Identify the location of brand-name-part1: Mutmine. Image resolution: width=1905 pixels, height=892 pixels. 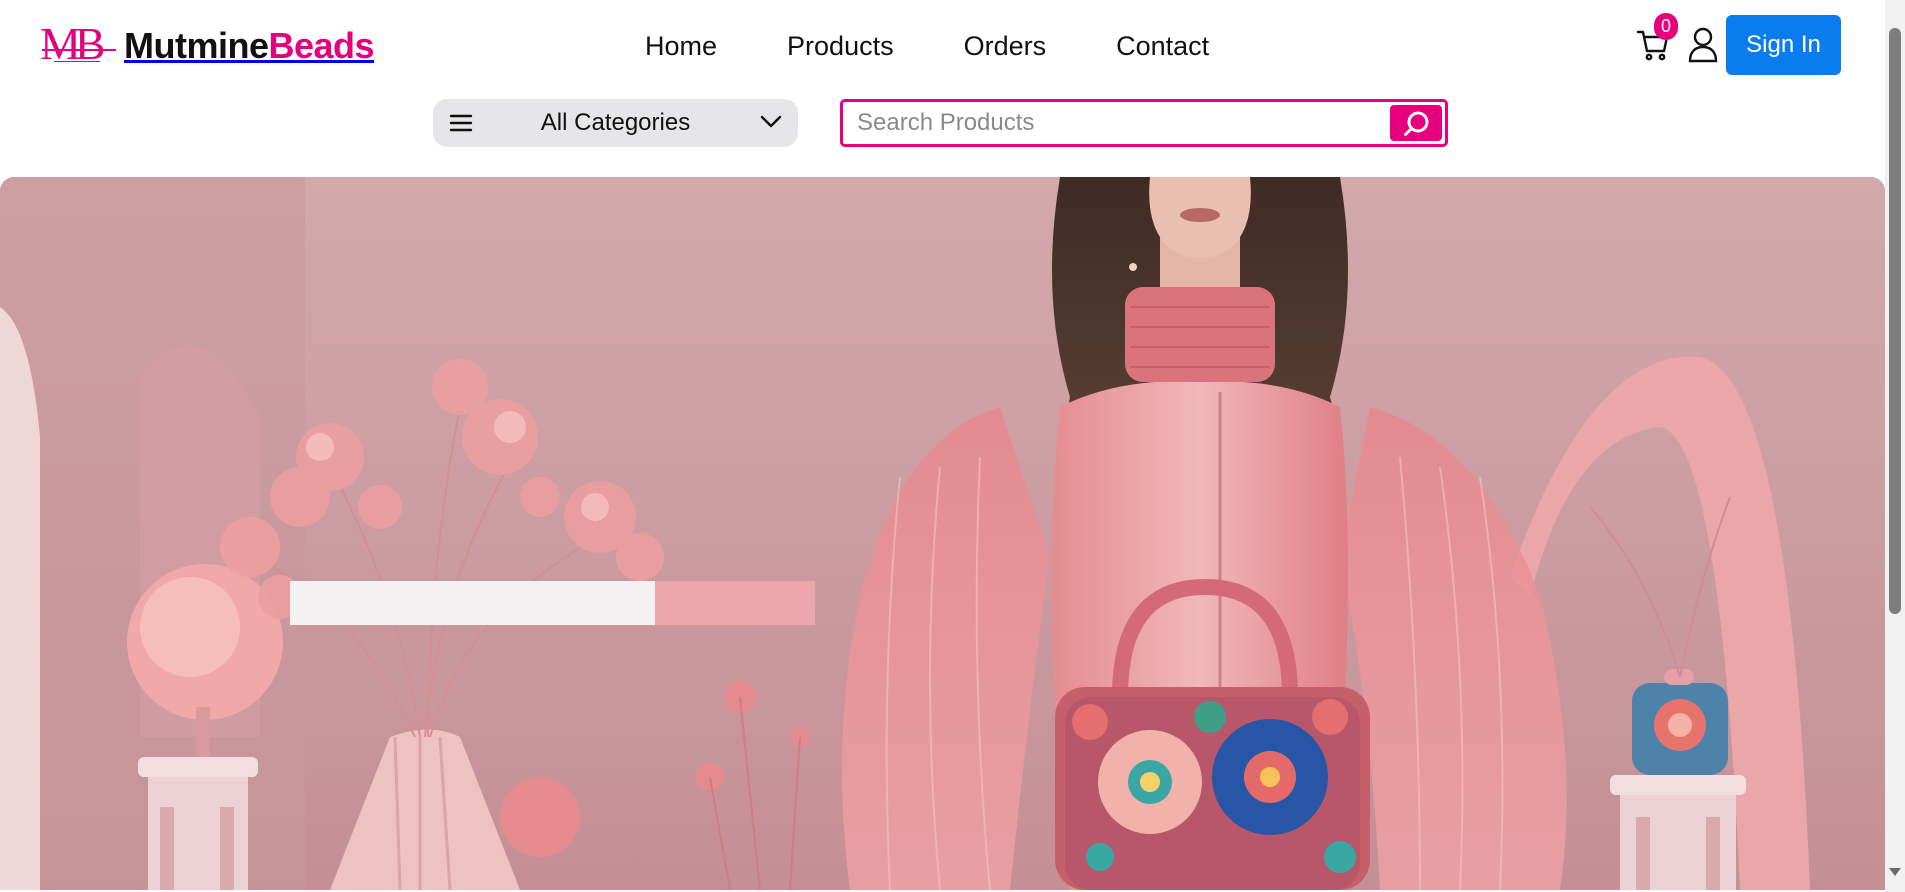
(196, 45).